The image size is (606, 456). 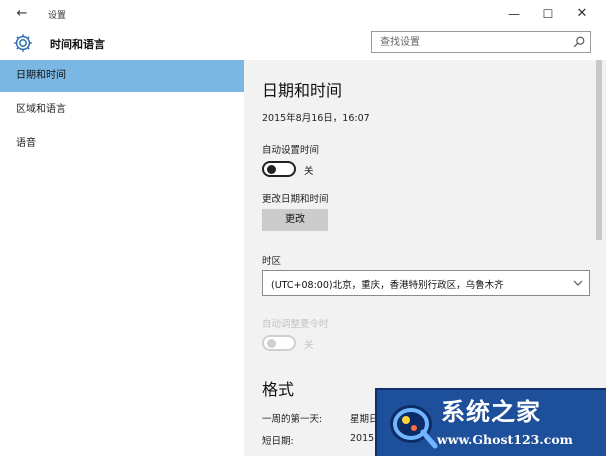 I want to click on scrollbar, so click(x=599, y=150).